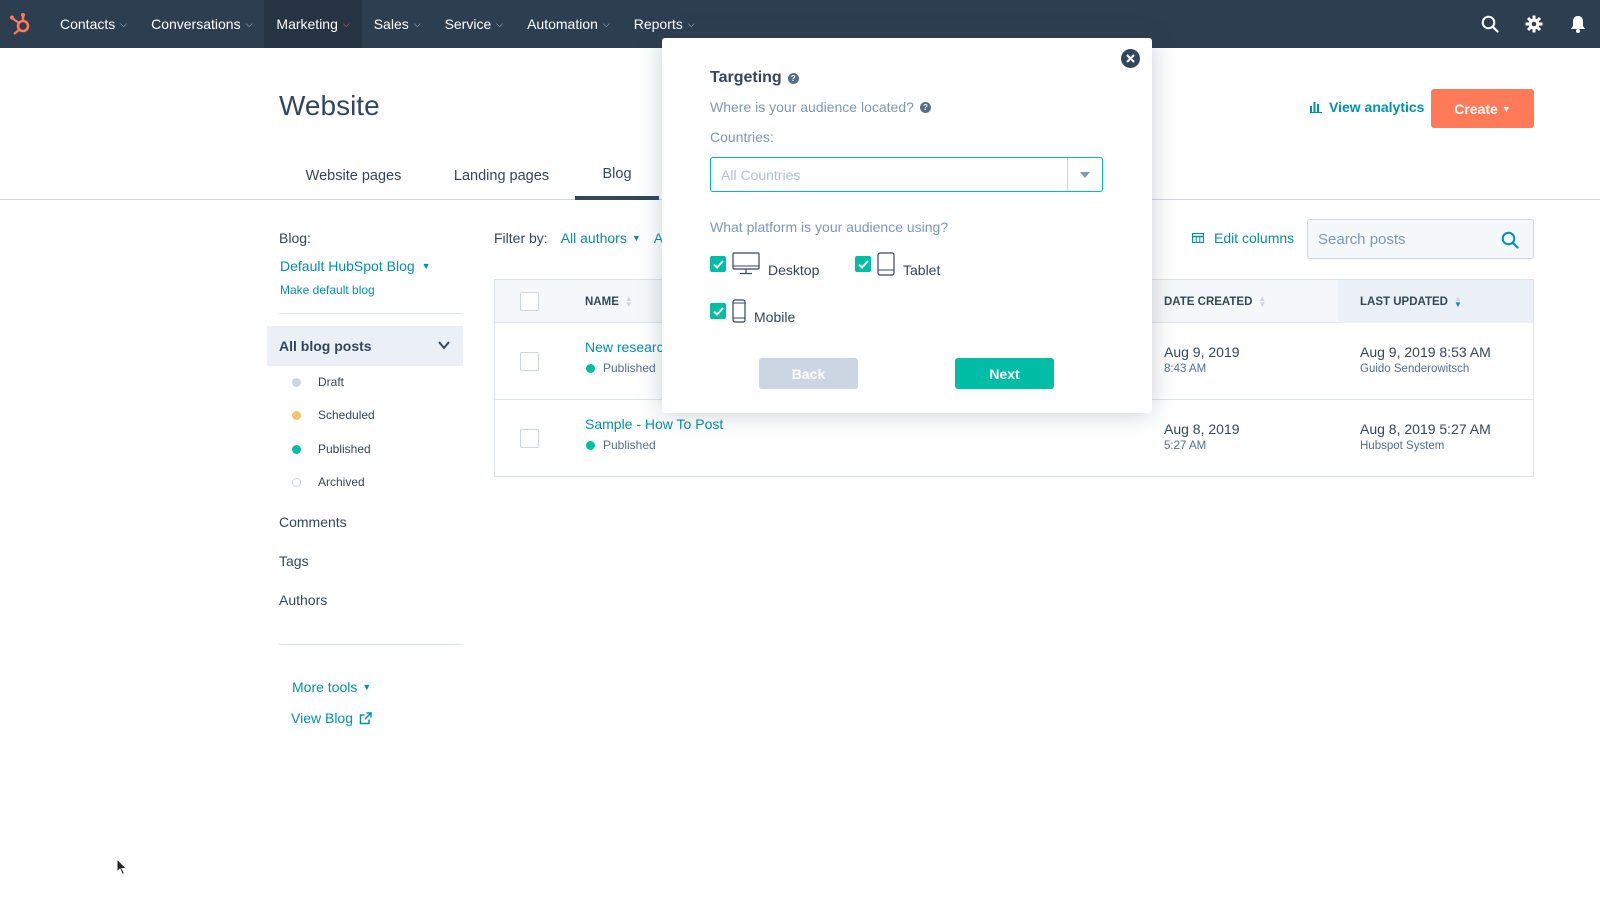 Image resolution: width=1600 pixels, height=900 pixels. I want to click on post-title-link: New researc, so click(624, 347).